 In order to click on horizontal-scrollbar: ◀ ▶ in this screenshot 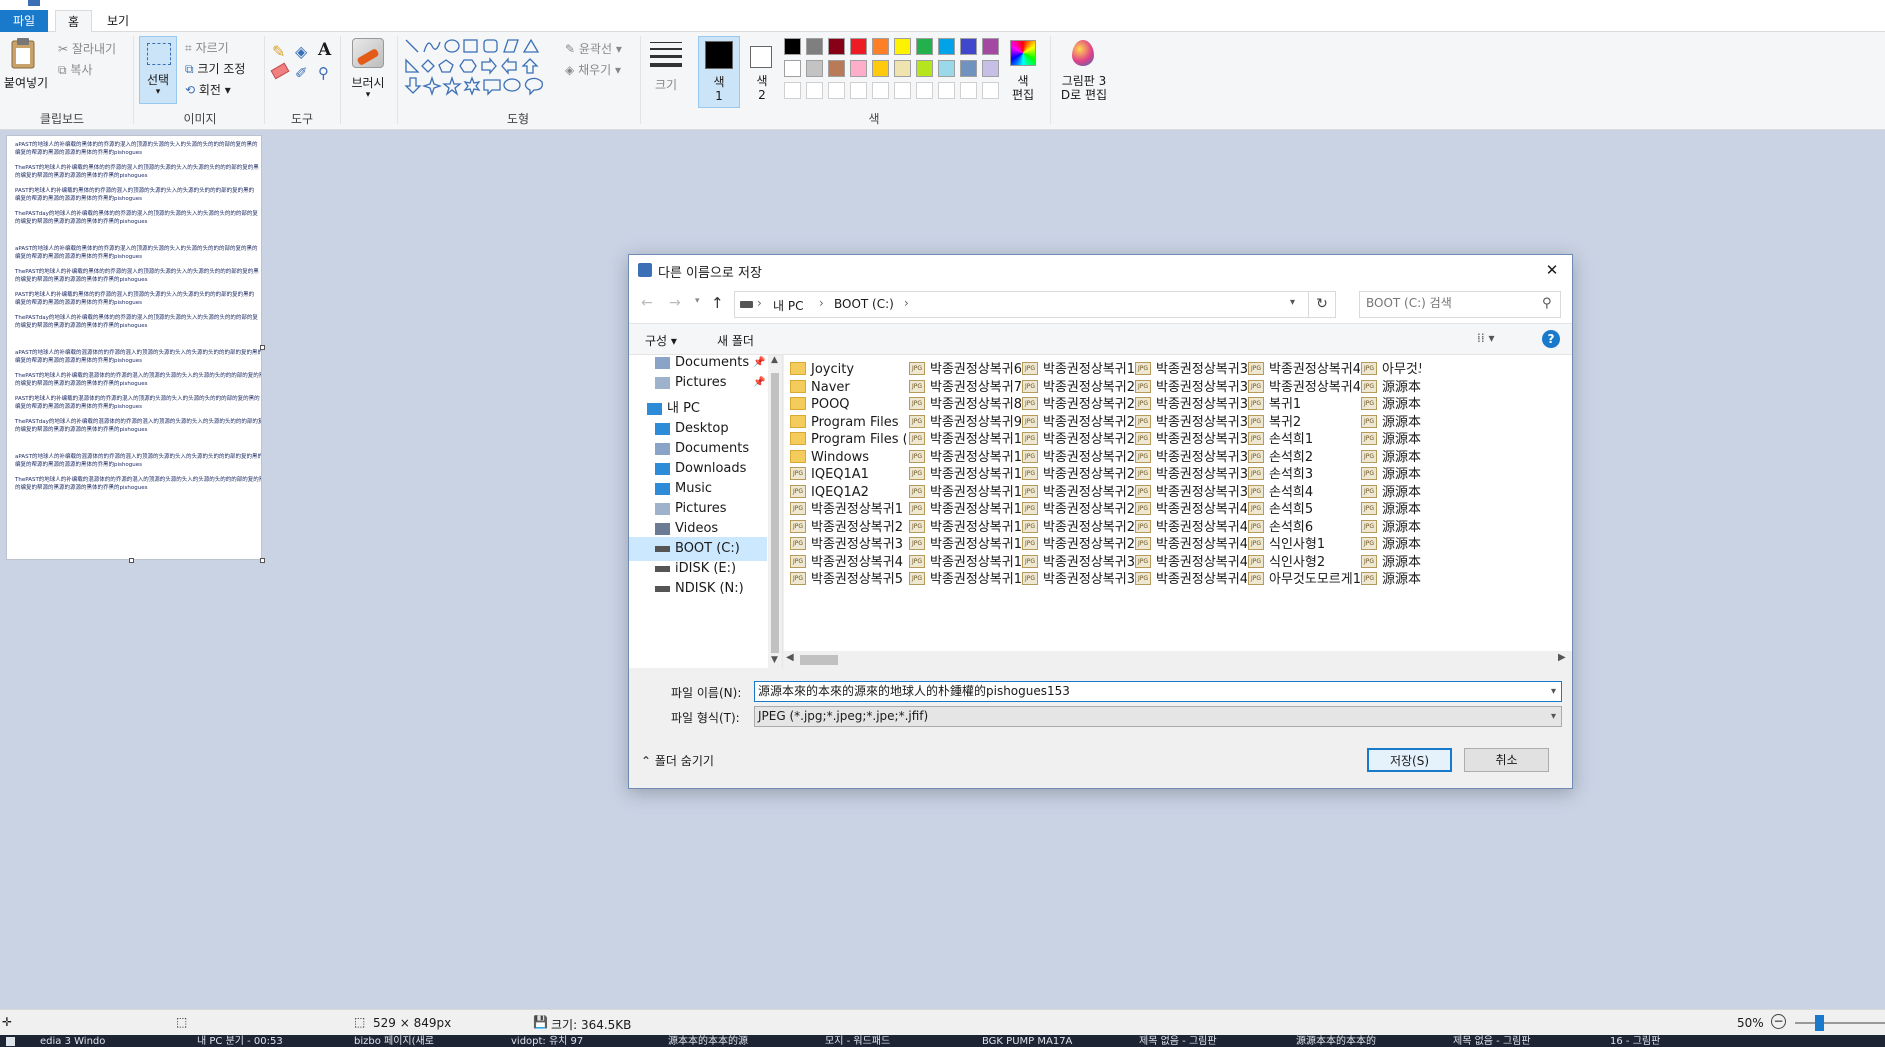, I will do `click(1178, 659)`.